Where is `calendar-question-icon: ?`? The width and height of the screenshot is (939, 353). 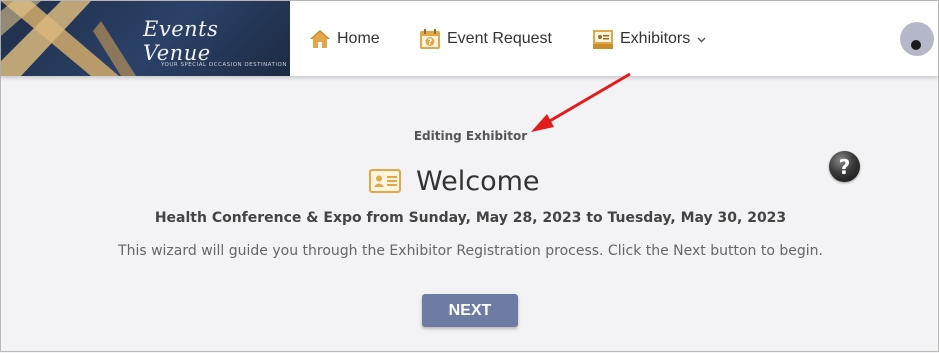 calendar-question-icon: ? is located at coordinates (430, 39).